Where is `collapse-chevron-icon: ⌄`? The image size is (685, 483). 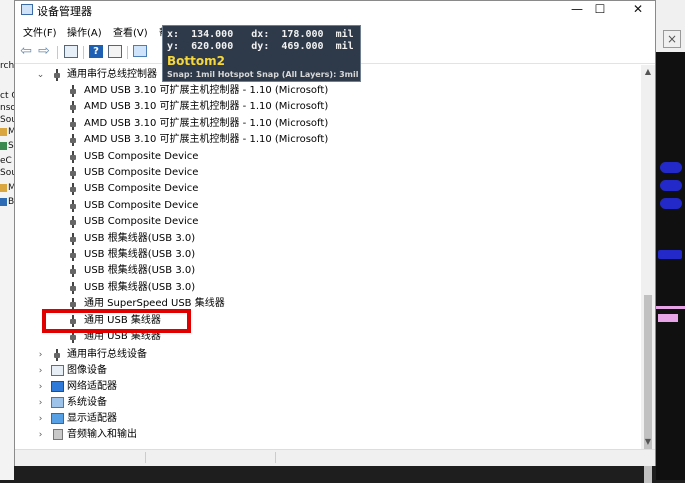
collapse-chevron-icon: ⌄ is located at coordinates (40, 75).